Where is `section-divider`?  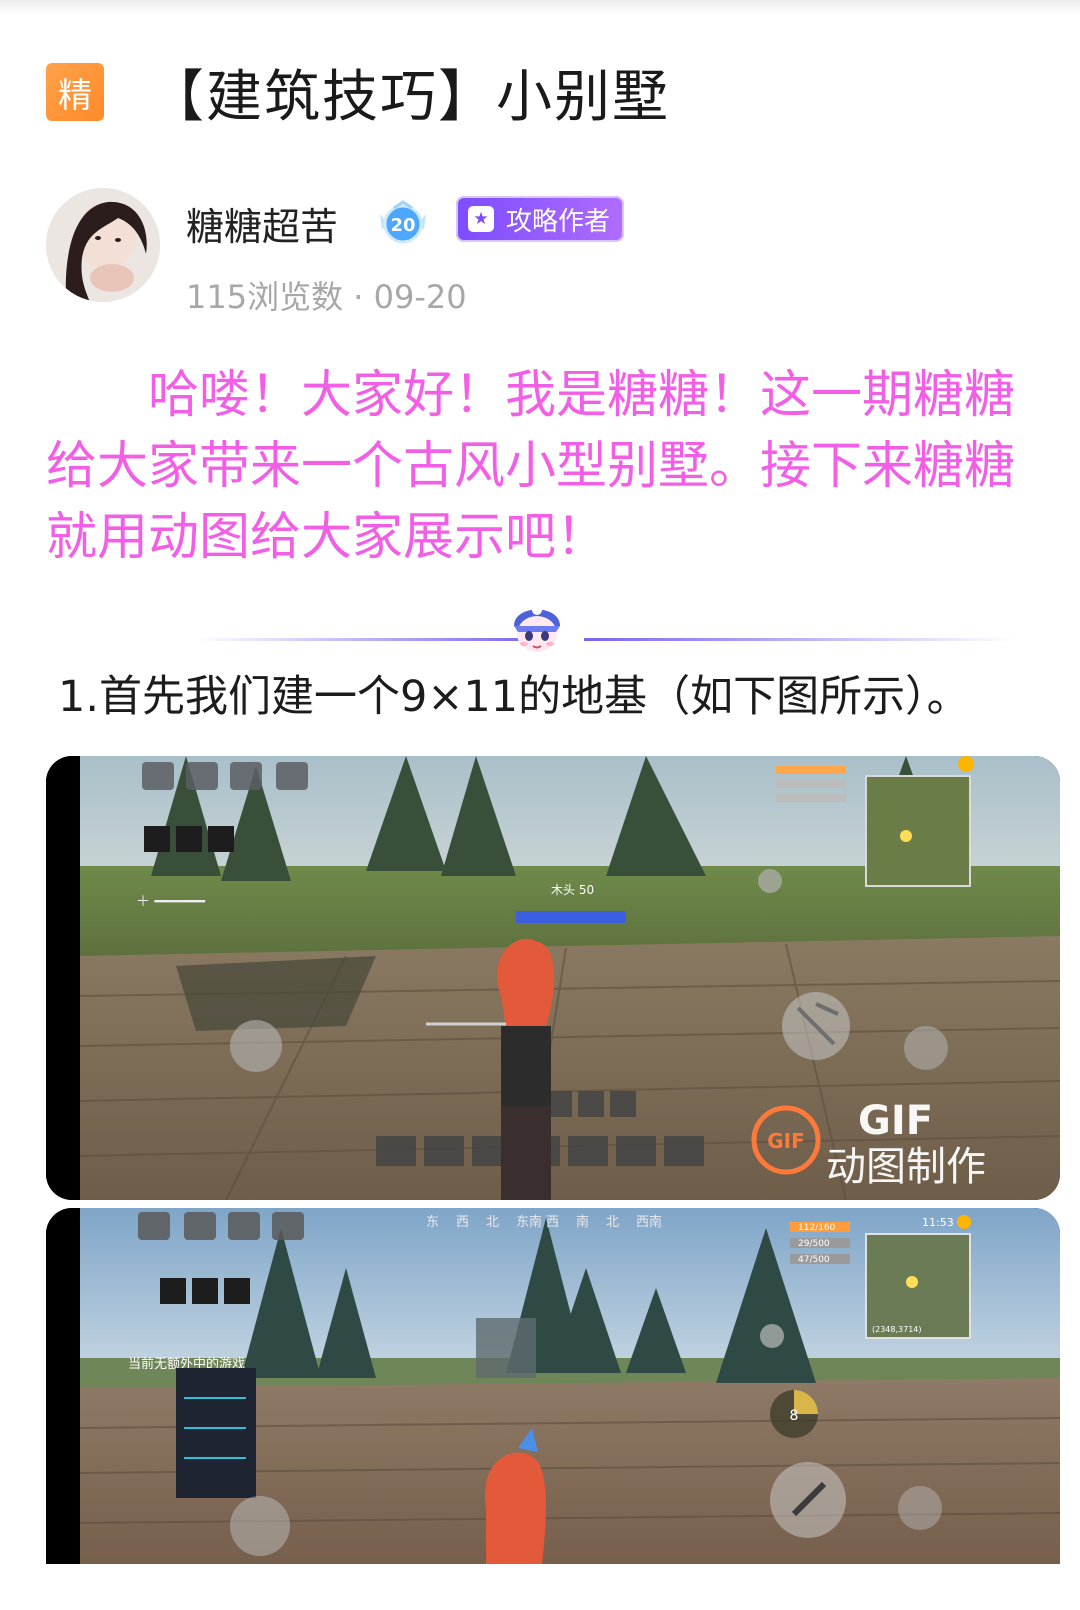
section-divider is located at coordinates (541, 630).